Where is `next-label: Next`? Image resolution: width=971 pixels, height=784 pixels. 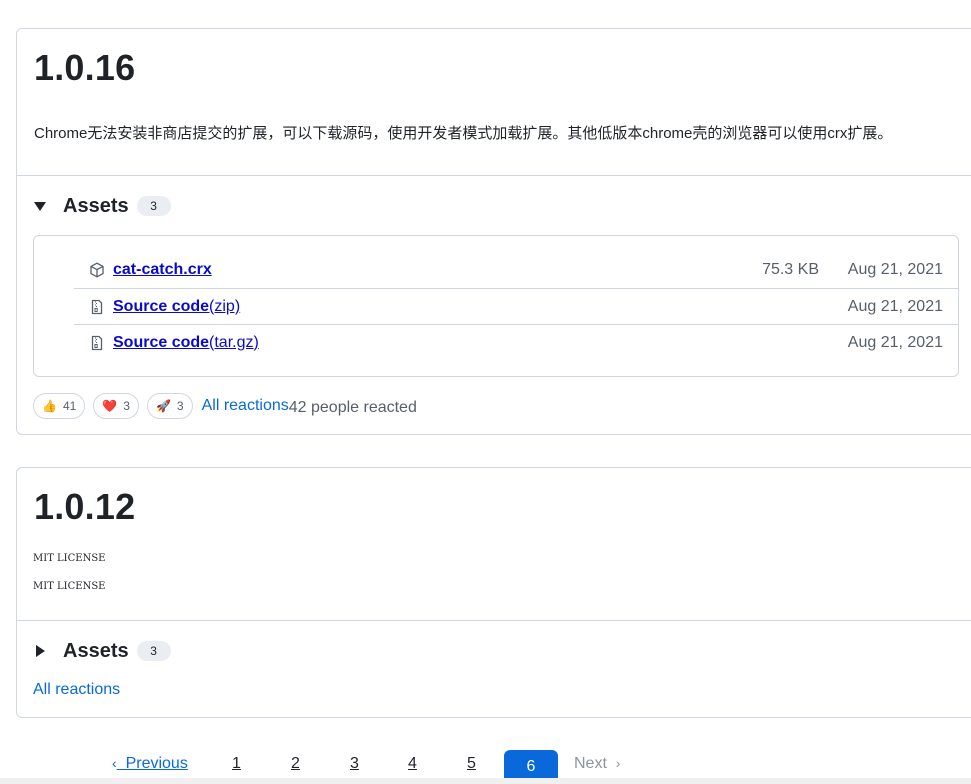
next-label: Next is located at coordinates (590, 763).